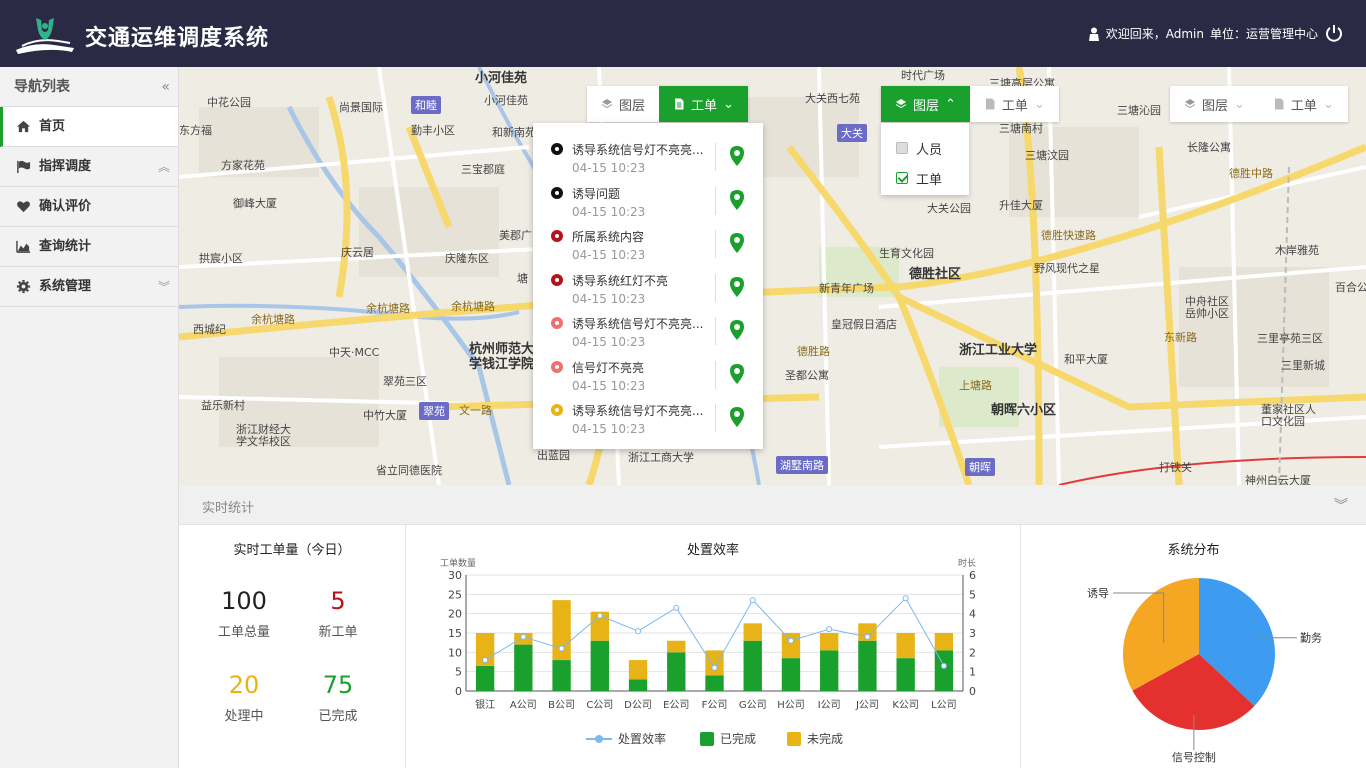  What do you see at coordinates (1303, 365) in the screenshot?
I see `map-label: 三里新城` at bounding box center [1303, 365].